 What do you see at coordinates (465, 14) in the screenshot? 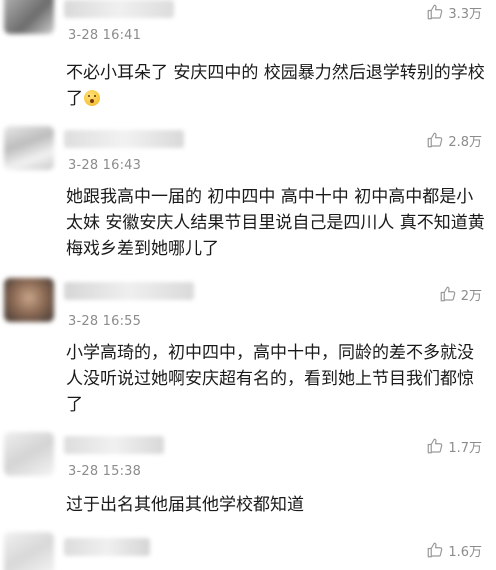
I see `like-count: 3.3万` at bounding box center [465, 14].